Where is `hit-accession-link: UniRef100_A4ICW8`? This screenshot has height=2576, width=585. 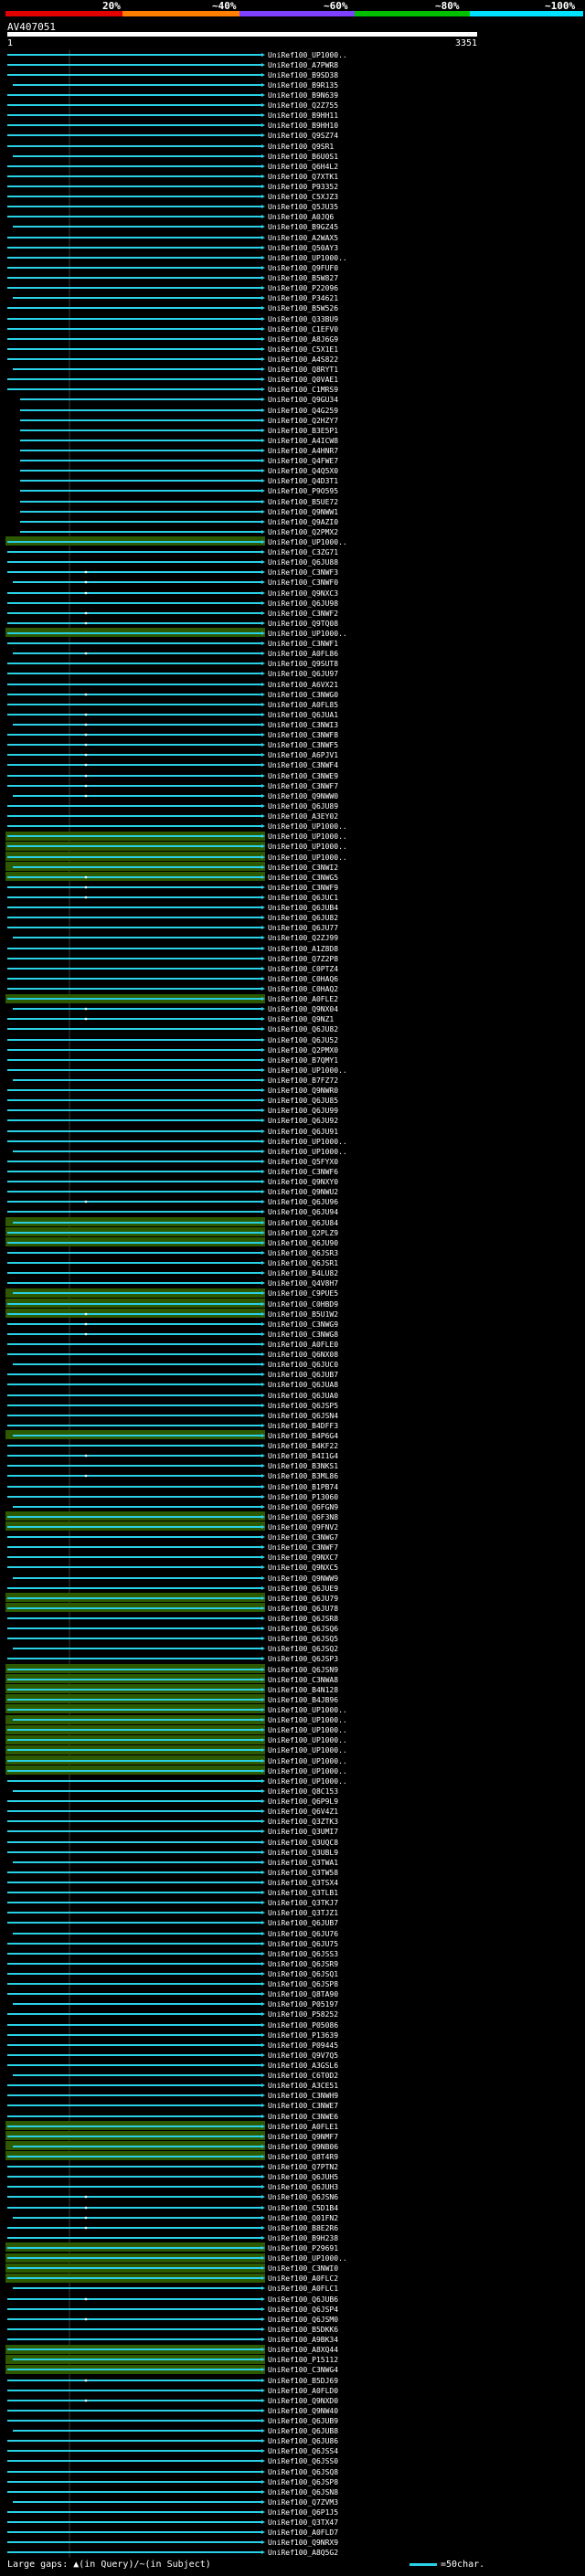
hit-accession-link: UniRef100_A4ICW8 is located at coordinates (303, 441).